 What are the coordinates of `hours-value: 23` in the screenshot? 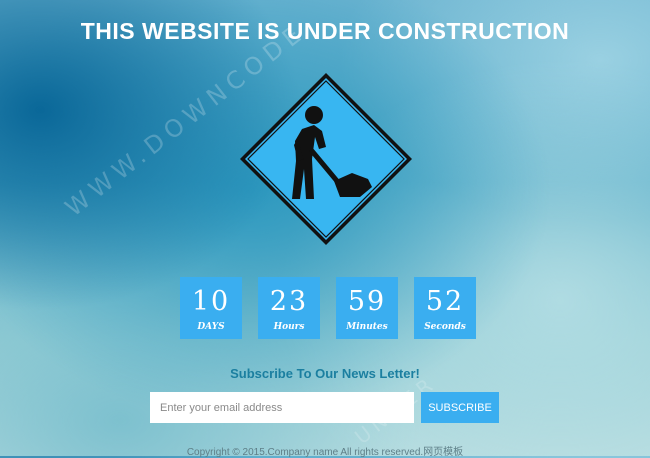 It's located at (289, 301).